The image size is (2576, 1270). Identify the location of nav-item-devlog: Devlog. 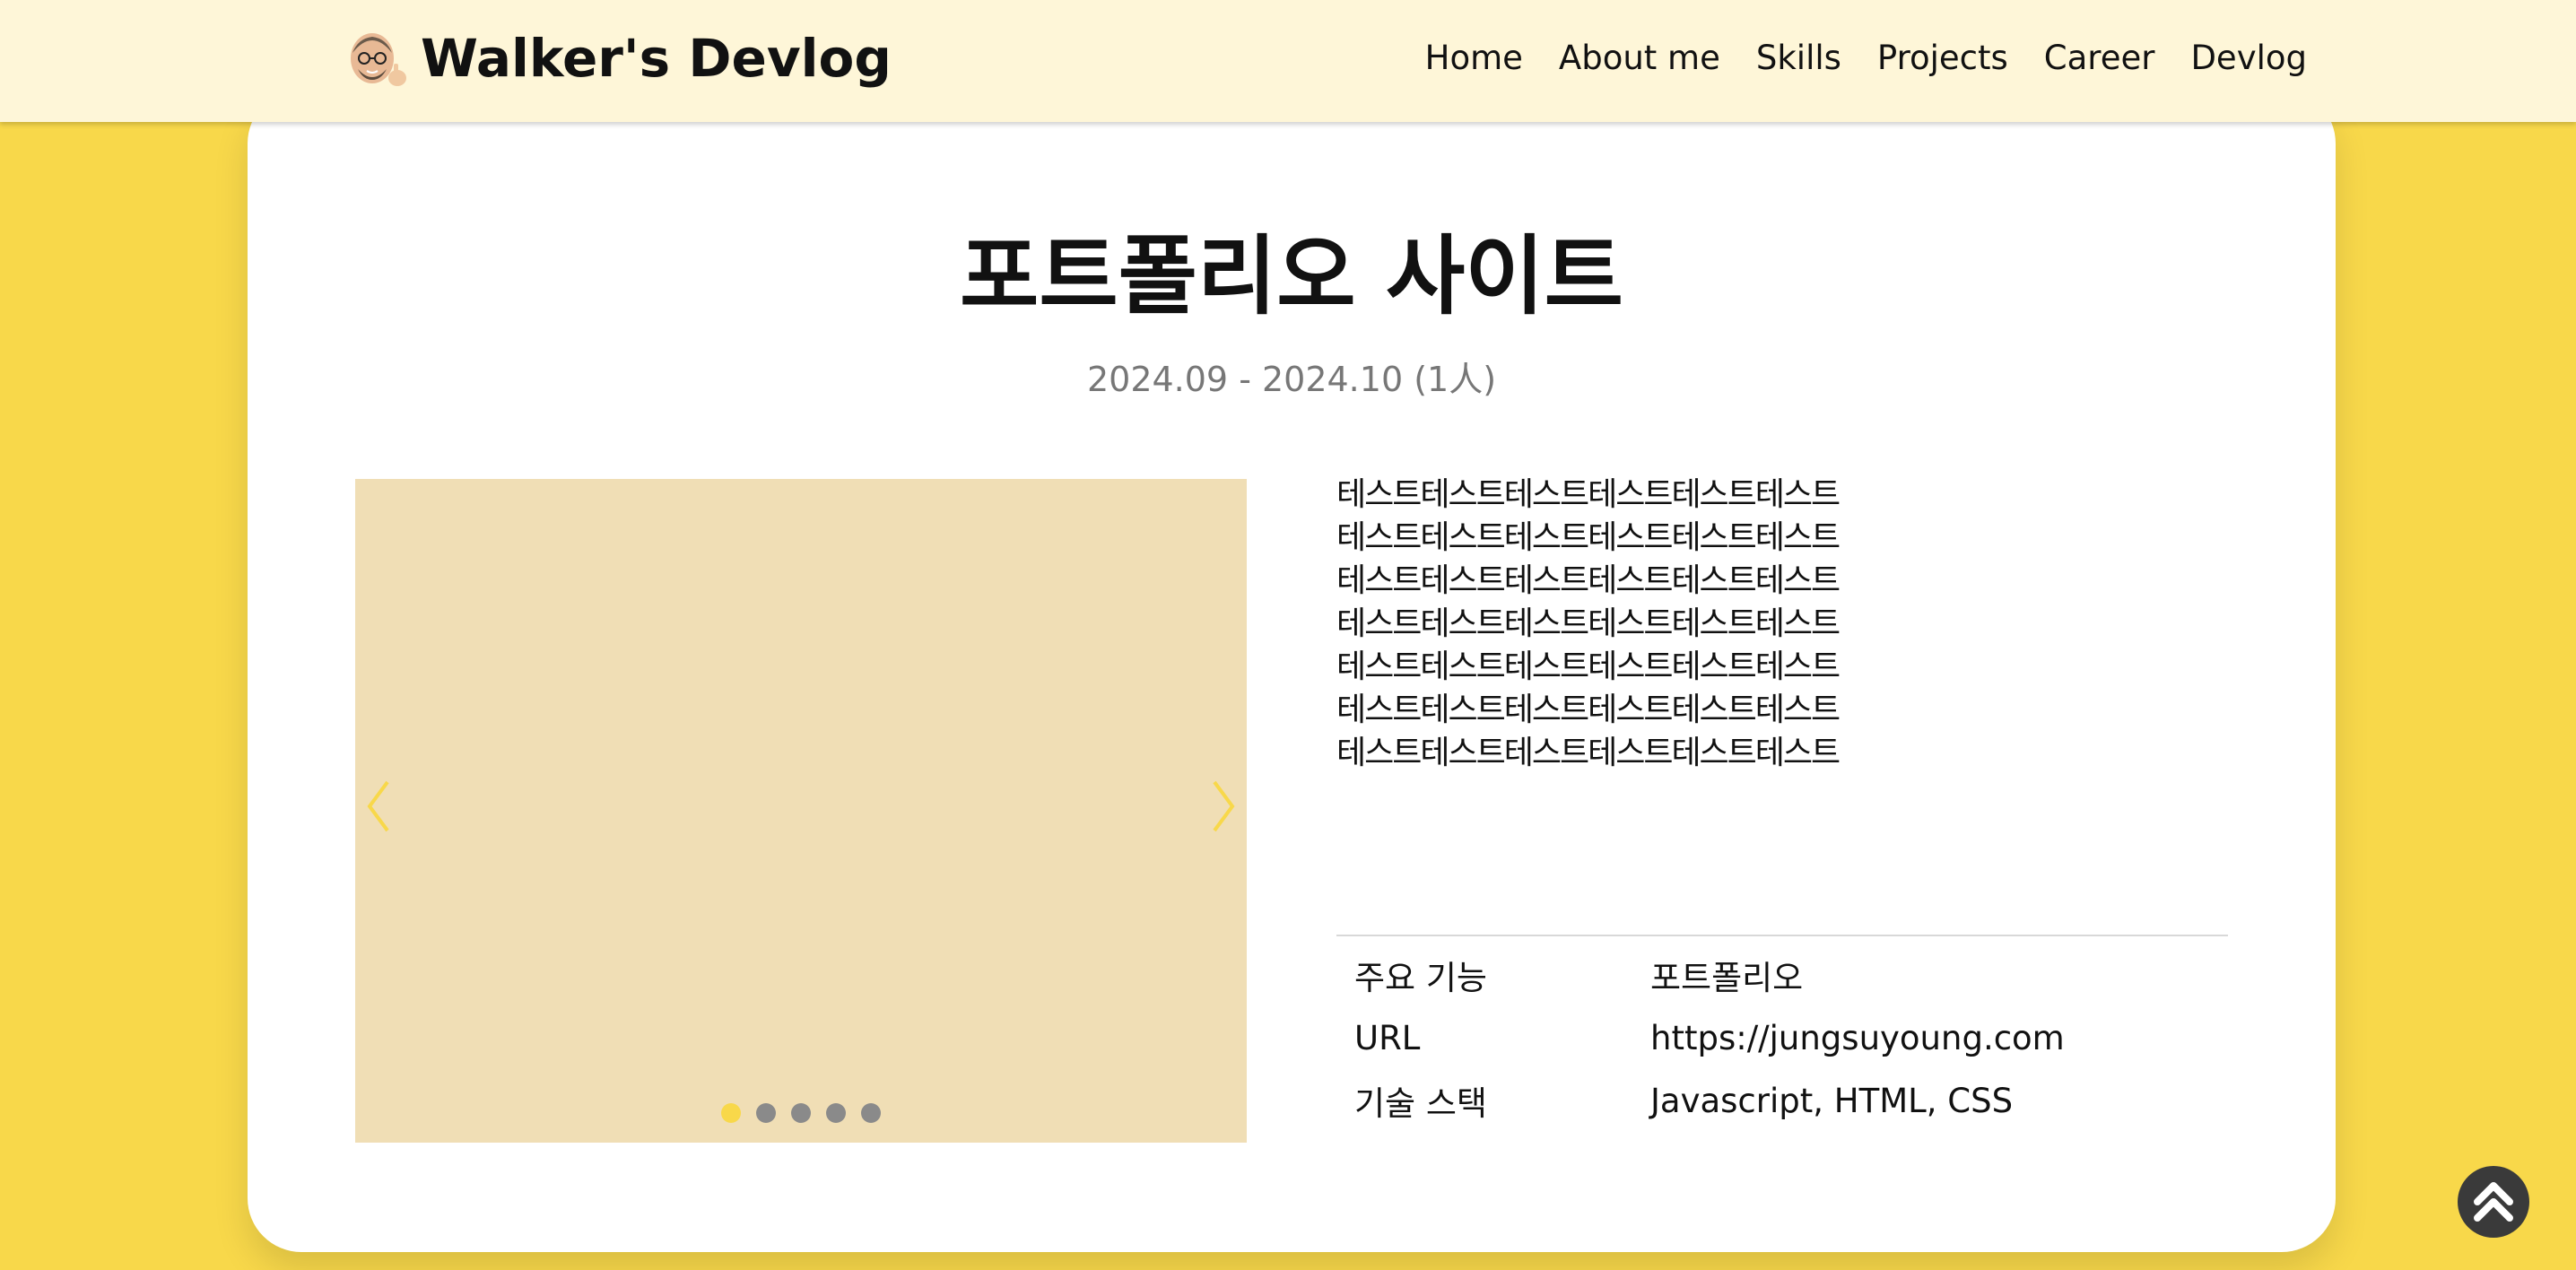
(2248, 58).